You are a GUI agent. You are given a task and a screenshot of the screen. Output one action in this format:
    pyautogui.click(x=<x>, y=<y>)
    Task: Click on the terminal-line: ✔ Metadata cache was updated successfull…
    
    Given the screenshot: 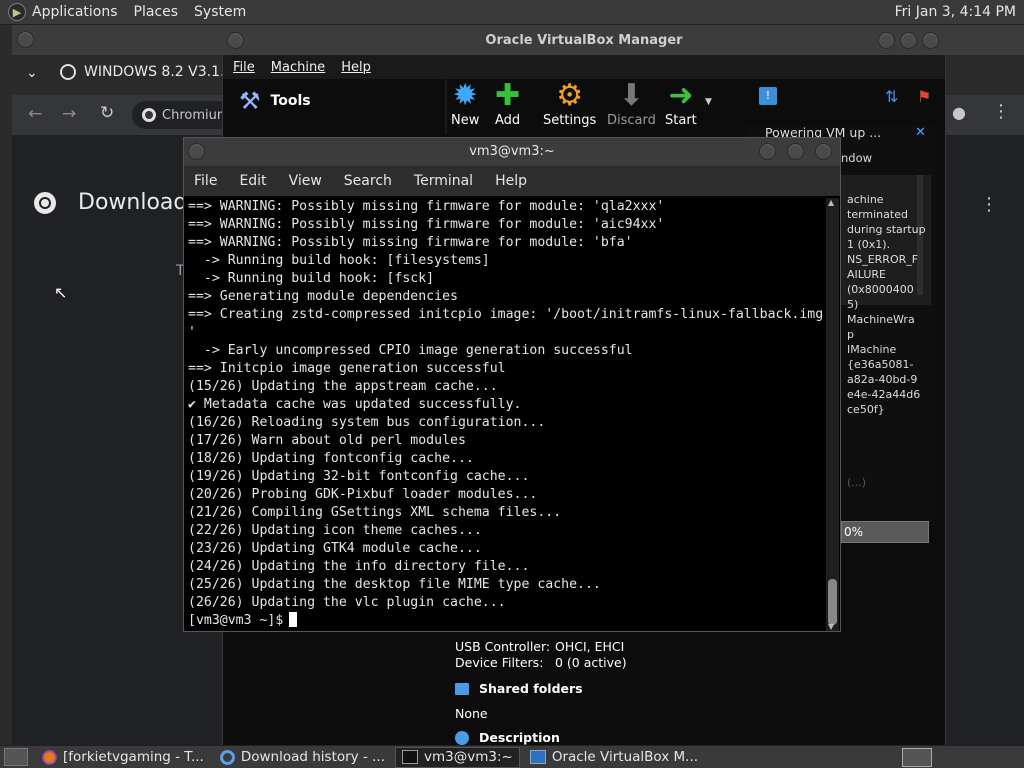 What is the action you would take?
    pyautogui.click(x=355, y=404)
    